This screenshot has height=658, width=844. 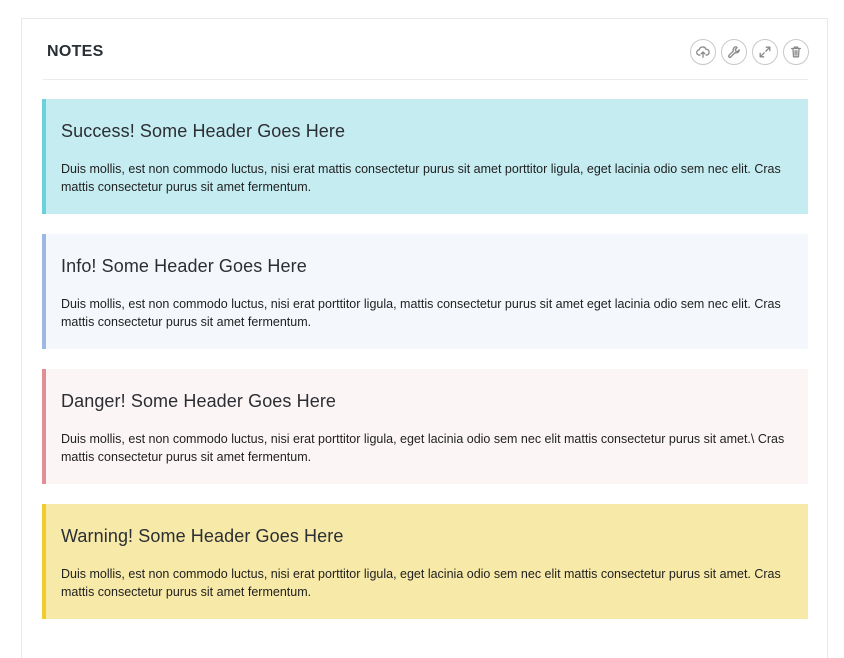 What do you see at coordinates (749, 52) in the screenshot?
I see `panel-tools` at bounding box center [749, 52].